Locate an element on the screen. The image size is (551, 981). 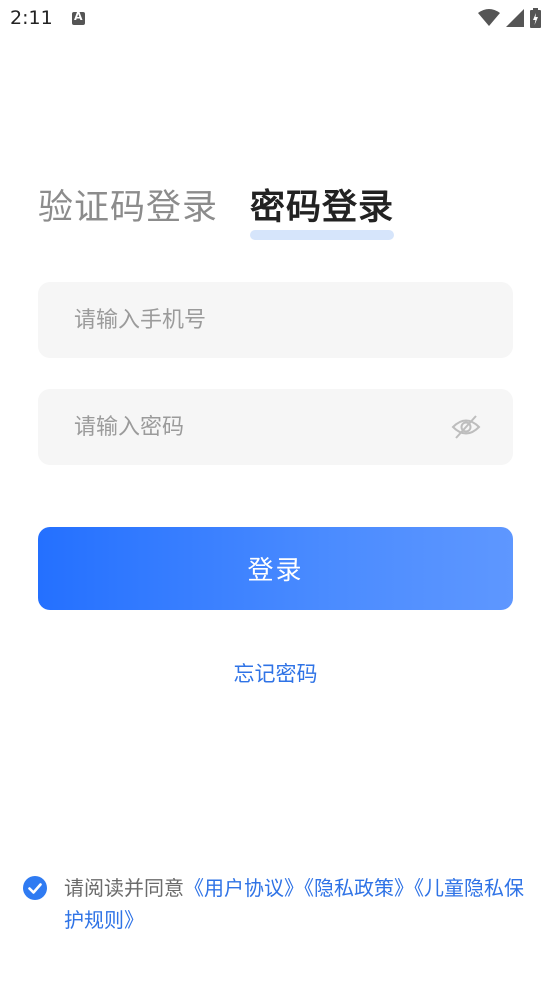
privacy-policy-link: 《隐私政策》 is located at coordinates (359, 888).